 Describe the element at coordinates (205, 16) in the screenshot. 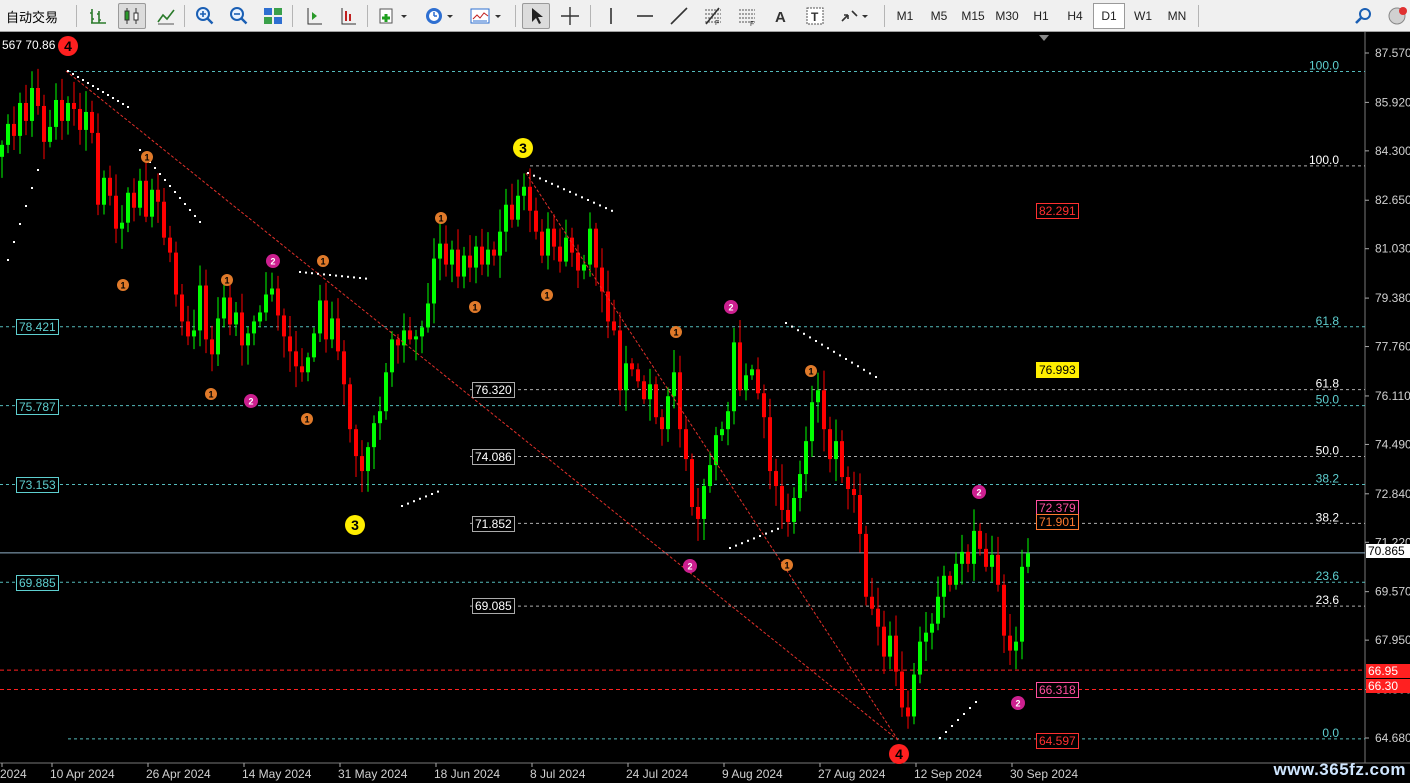

I see `zoom-in-icon` at that location.